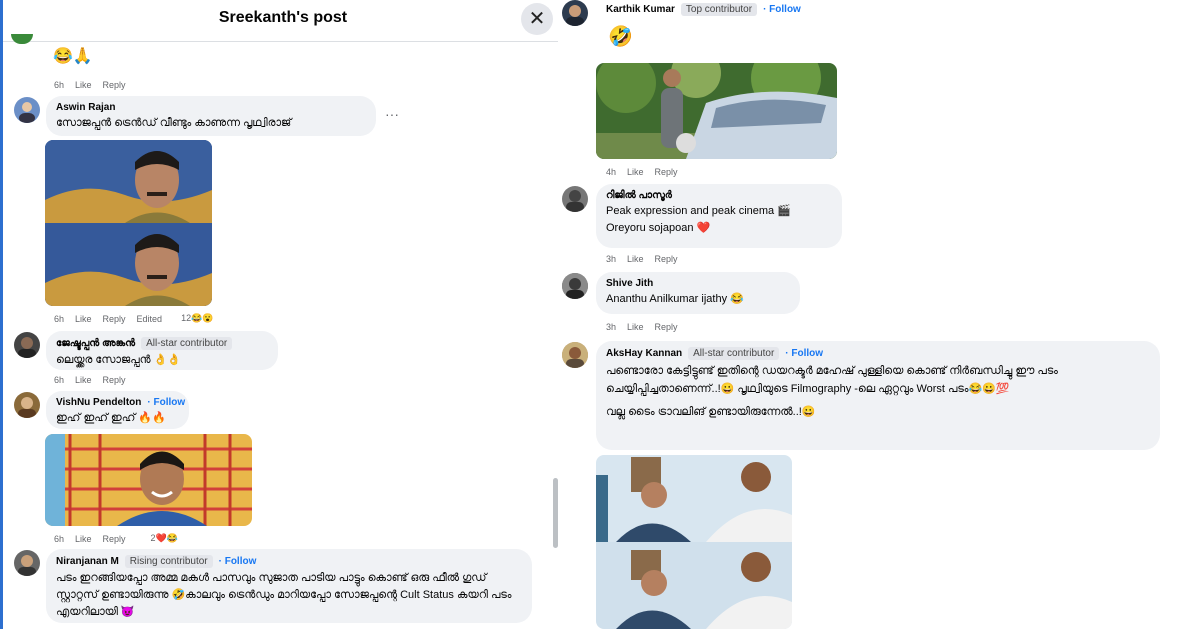 The height and width of the screenshot is (629, 1200). I want to click on comment-text: ലെയ്ക്കര സോജപ്പൻ 👌👌, so click(119, 360).